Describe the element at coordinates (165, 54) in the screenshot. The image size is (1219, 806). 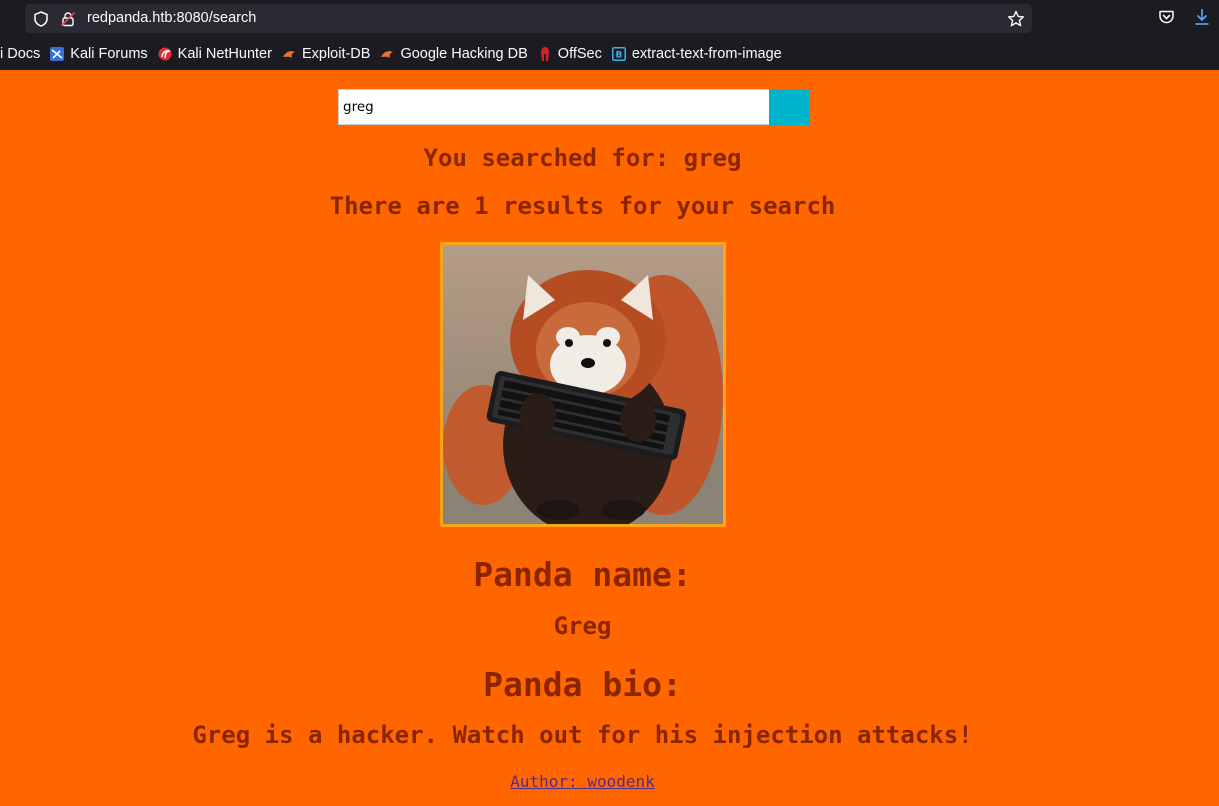
I see `kali-nethunter-icon` at that location.